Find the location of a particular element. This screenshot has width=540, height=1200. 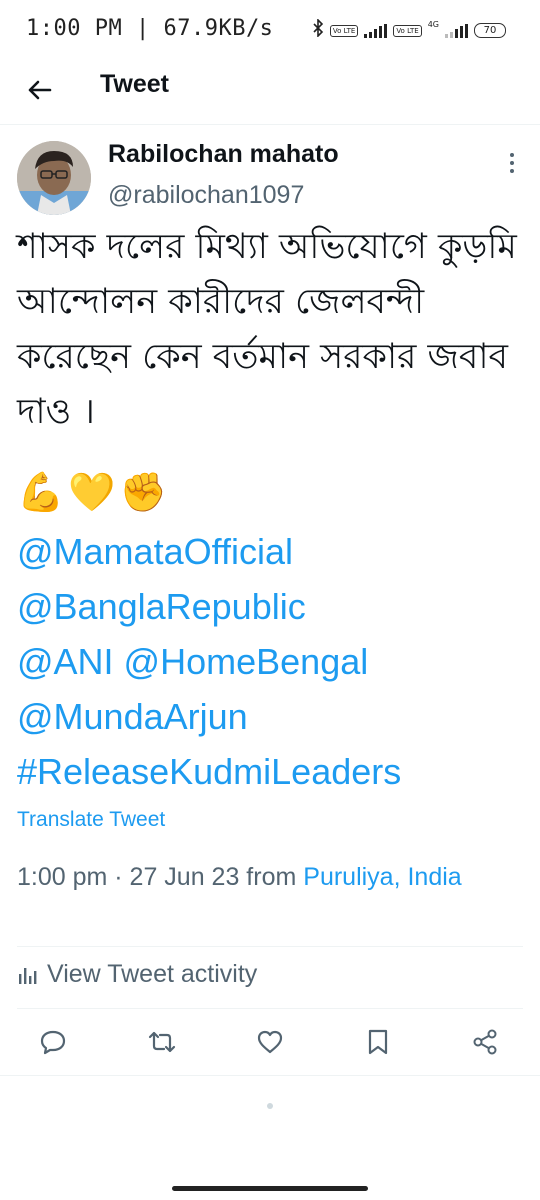

tweet-timestamp: 1:00 pm · 27 Jun 23 from Puruliya, India is located at coordinates (267, 877).